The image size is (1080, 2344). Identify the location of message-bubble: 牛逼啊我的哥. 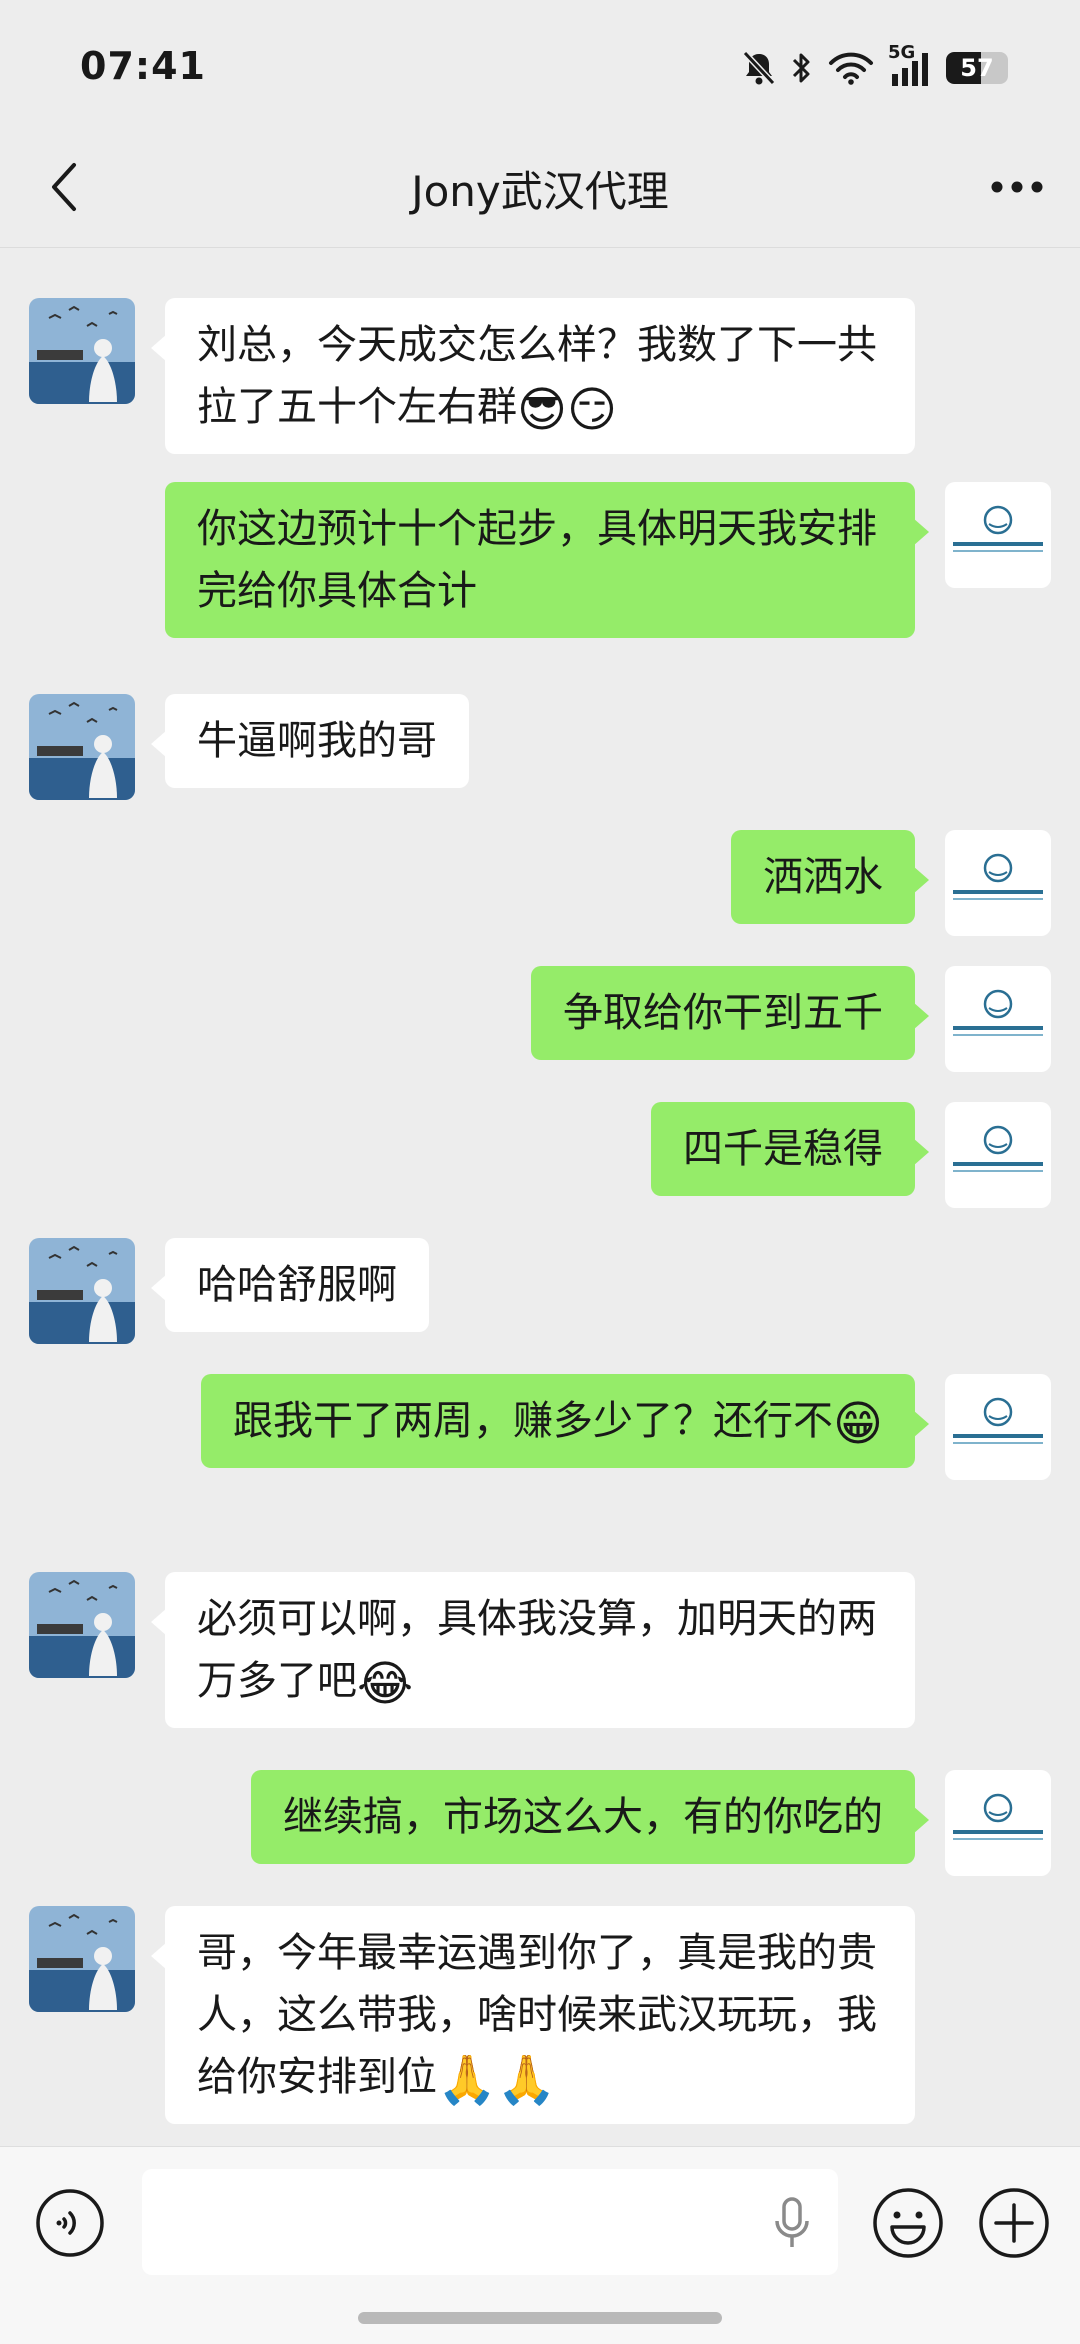
(310, 741).